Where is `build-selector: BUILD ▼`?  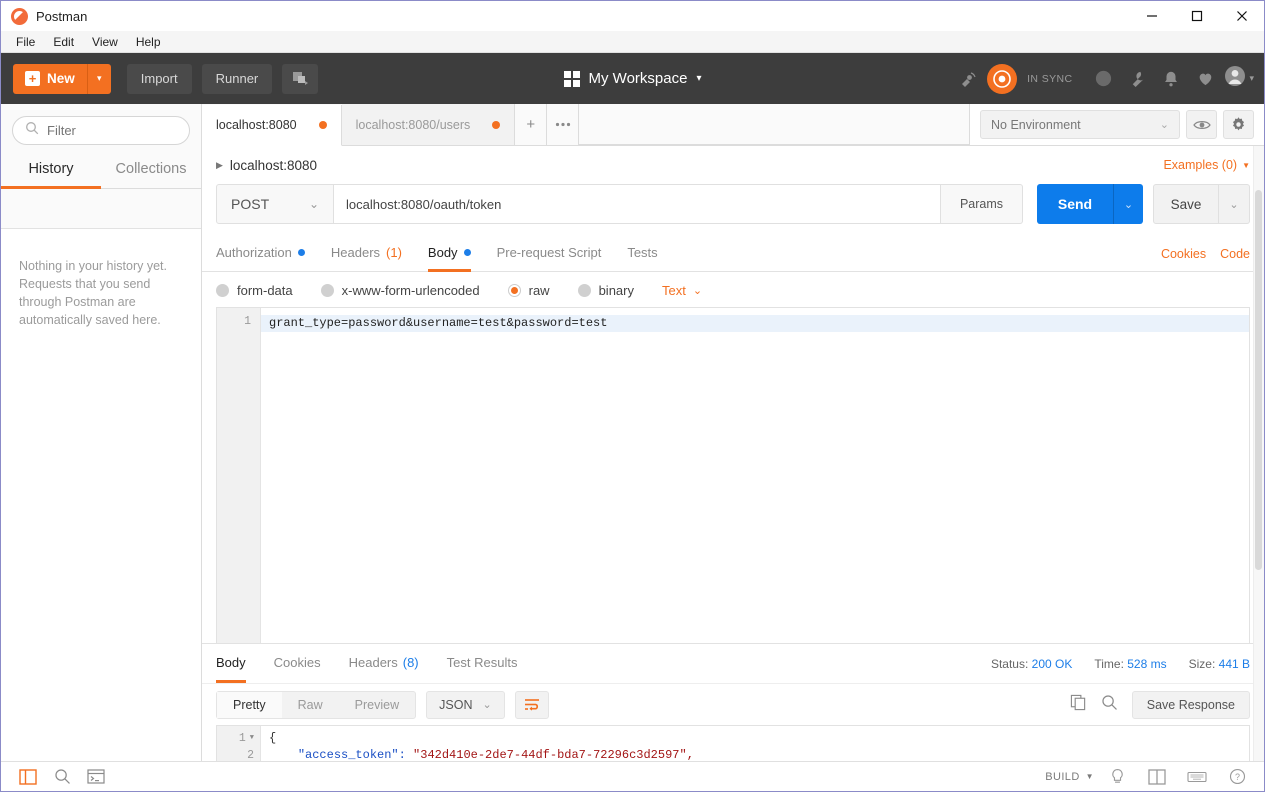
build-selector: BUILD ▼ is located at coordinates (1069, 777).